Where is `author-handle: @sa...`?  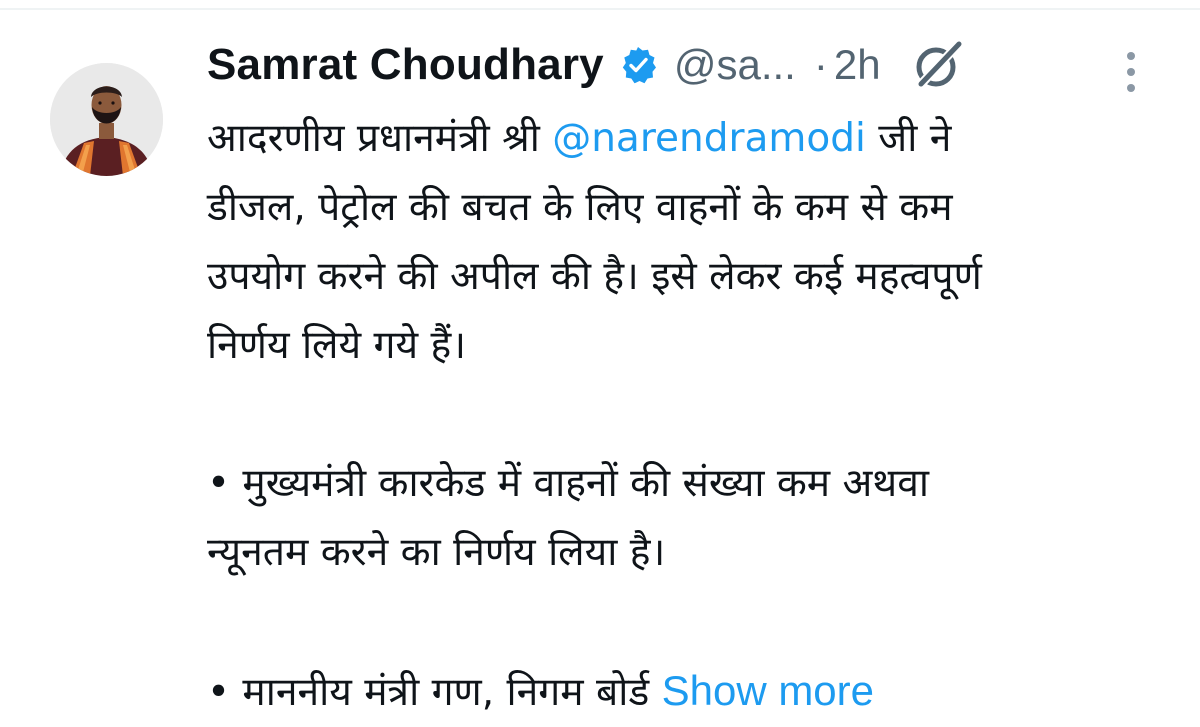 author-handle: @sa... is located at coordinates (735, 65).